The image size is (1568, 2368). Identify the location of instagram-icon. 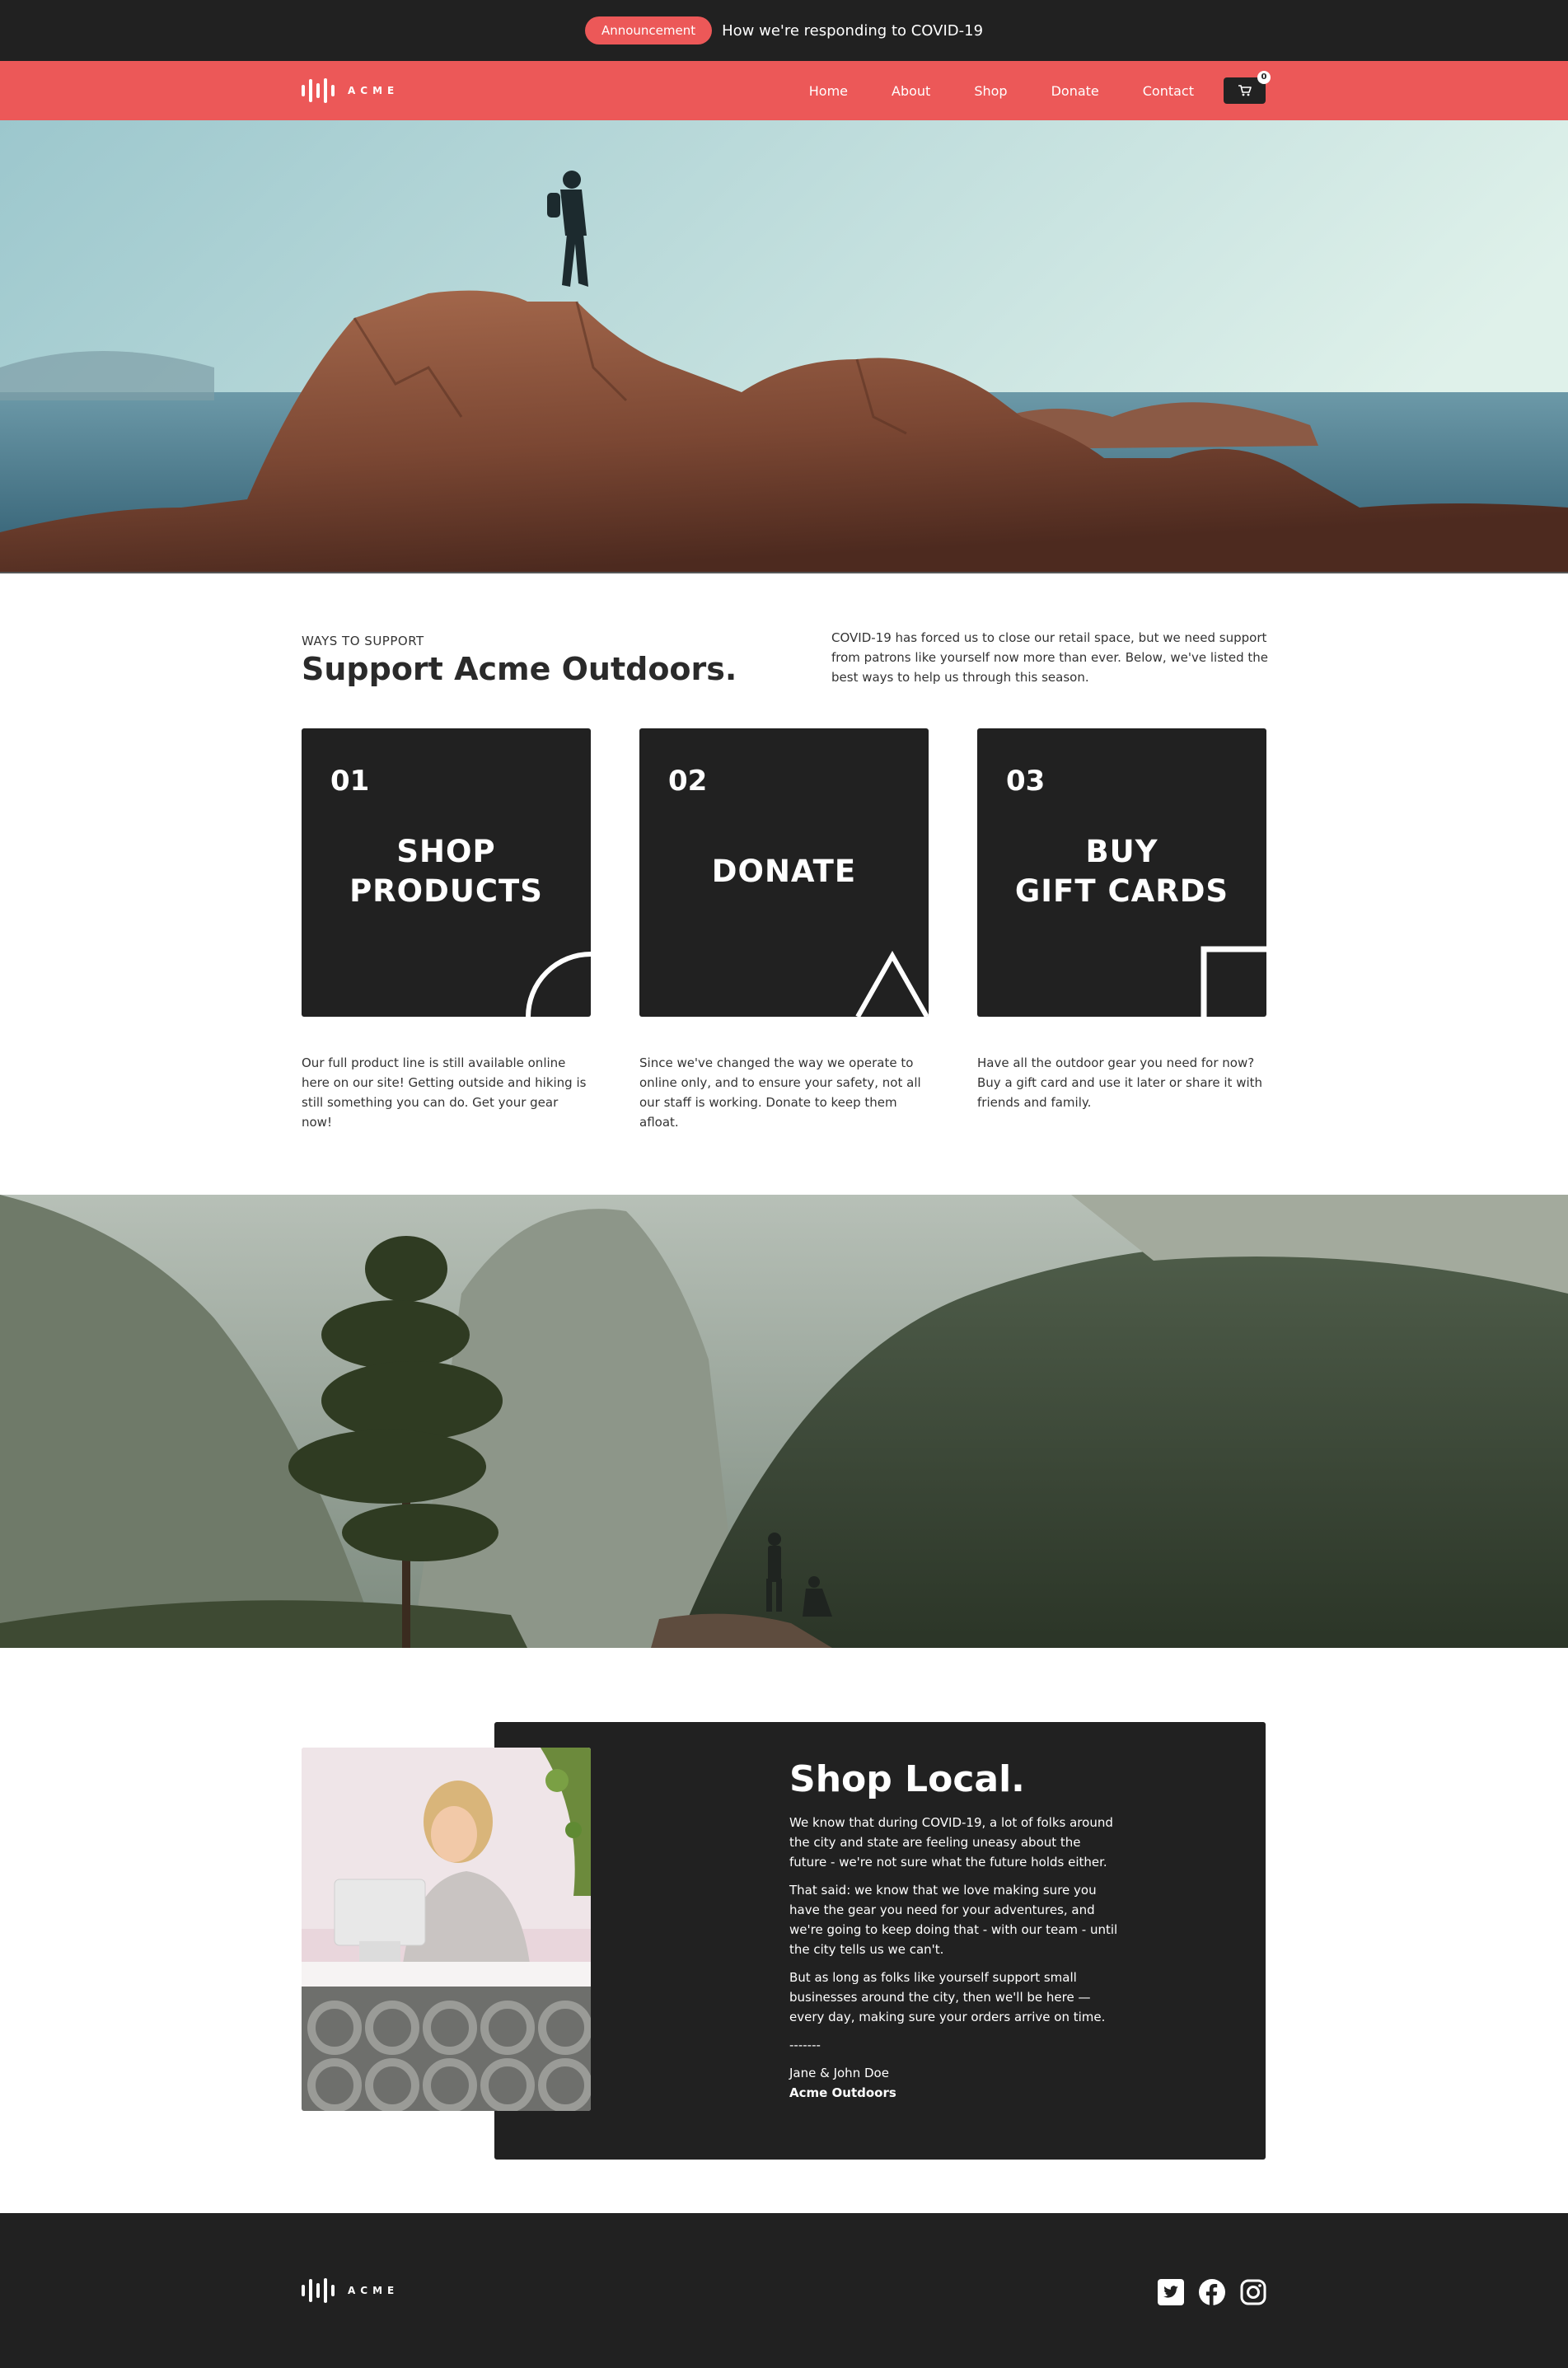
(1253, 2292).